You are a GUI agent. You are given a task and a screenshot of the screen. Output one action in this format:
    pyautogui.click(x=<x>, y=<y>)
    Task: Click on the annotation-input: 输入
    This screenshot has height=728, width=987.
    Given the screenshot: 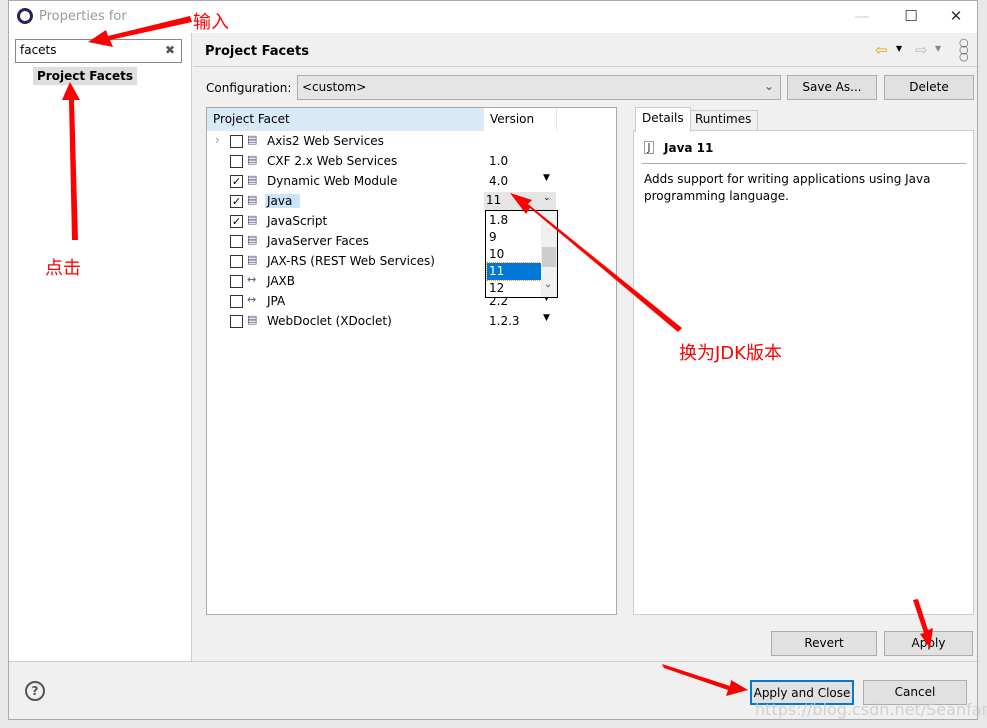 What is the action you would take?
    pyautogui.click(x=211, y=22)
    